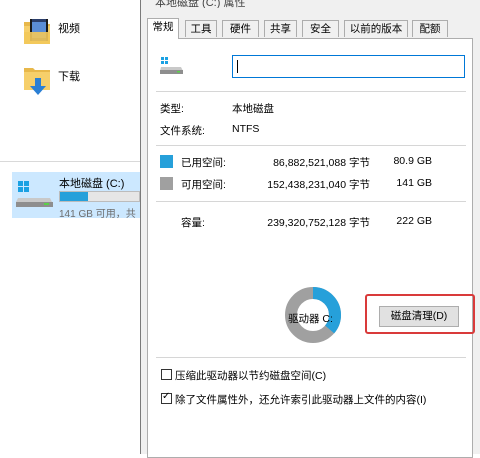 This screenshot has height=458, width=480. I want to click on drive-usage-fill, so click(74, 196).